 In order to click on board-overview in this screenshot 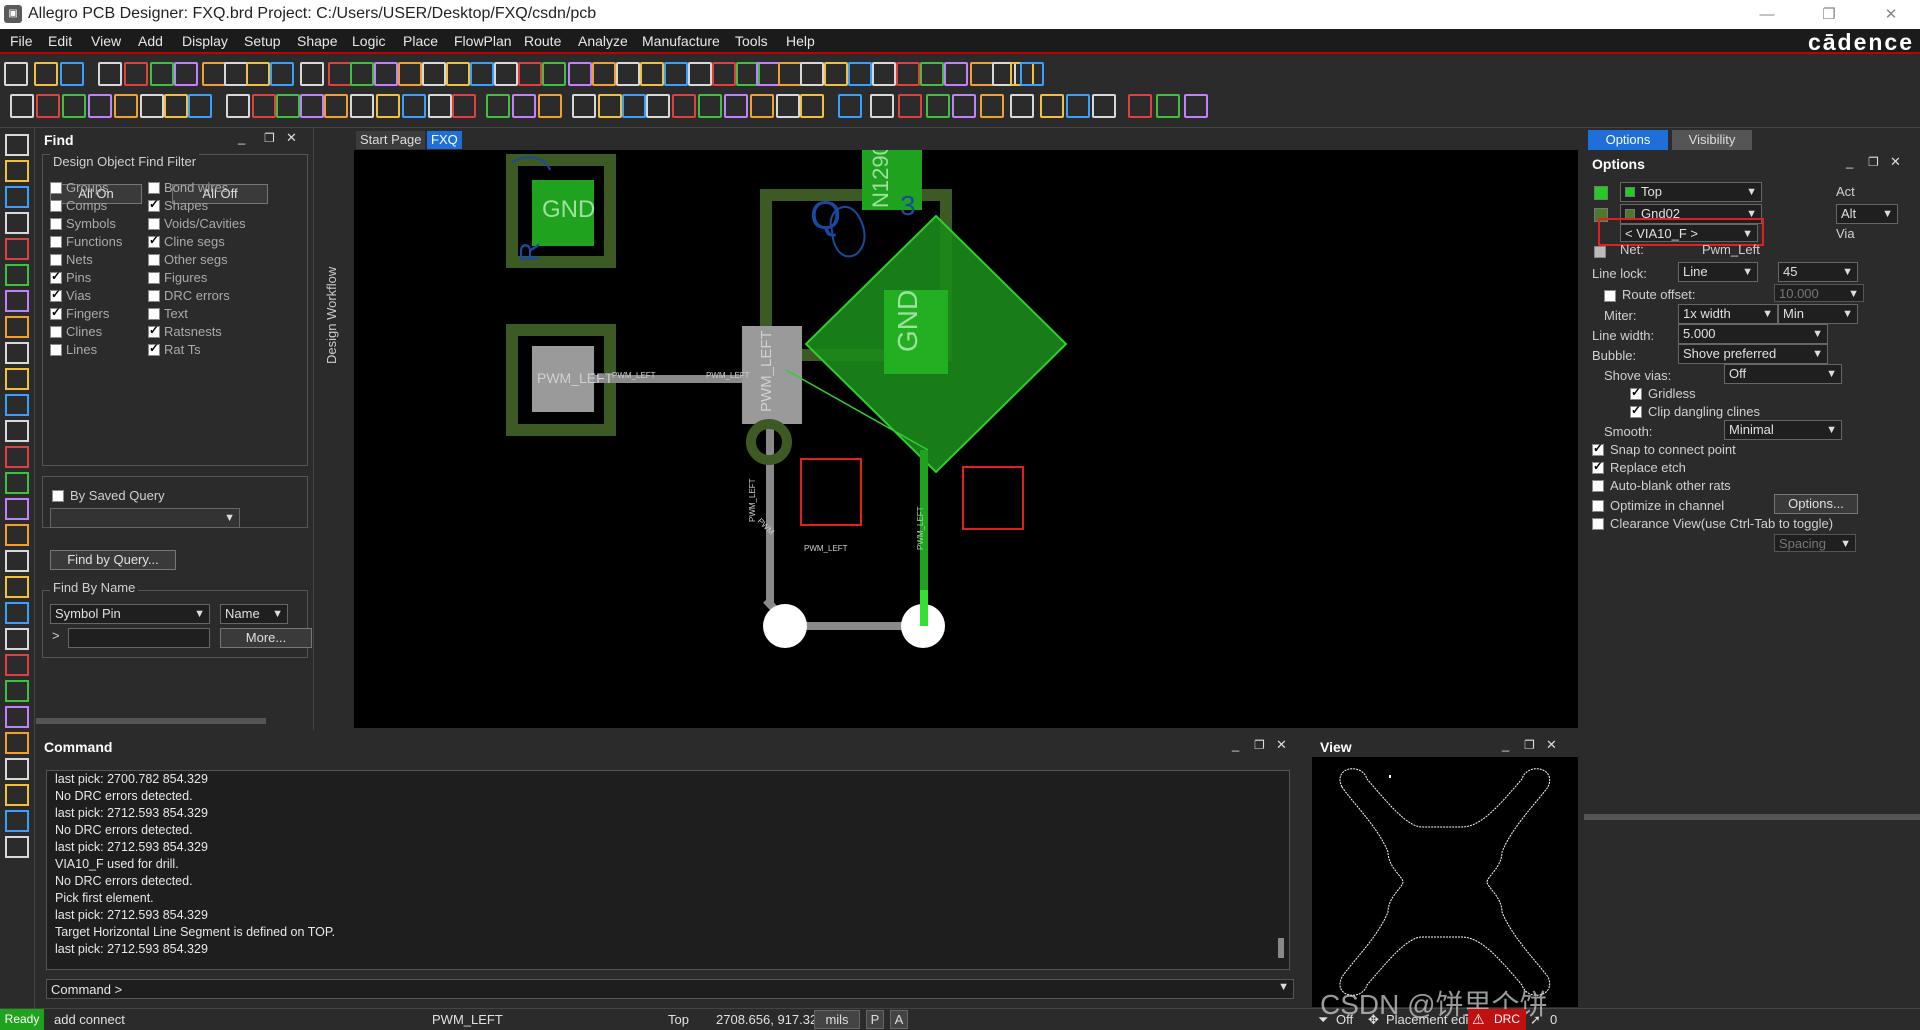, I will do `click(1445, 882)`.